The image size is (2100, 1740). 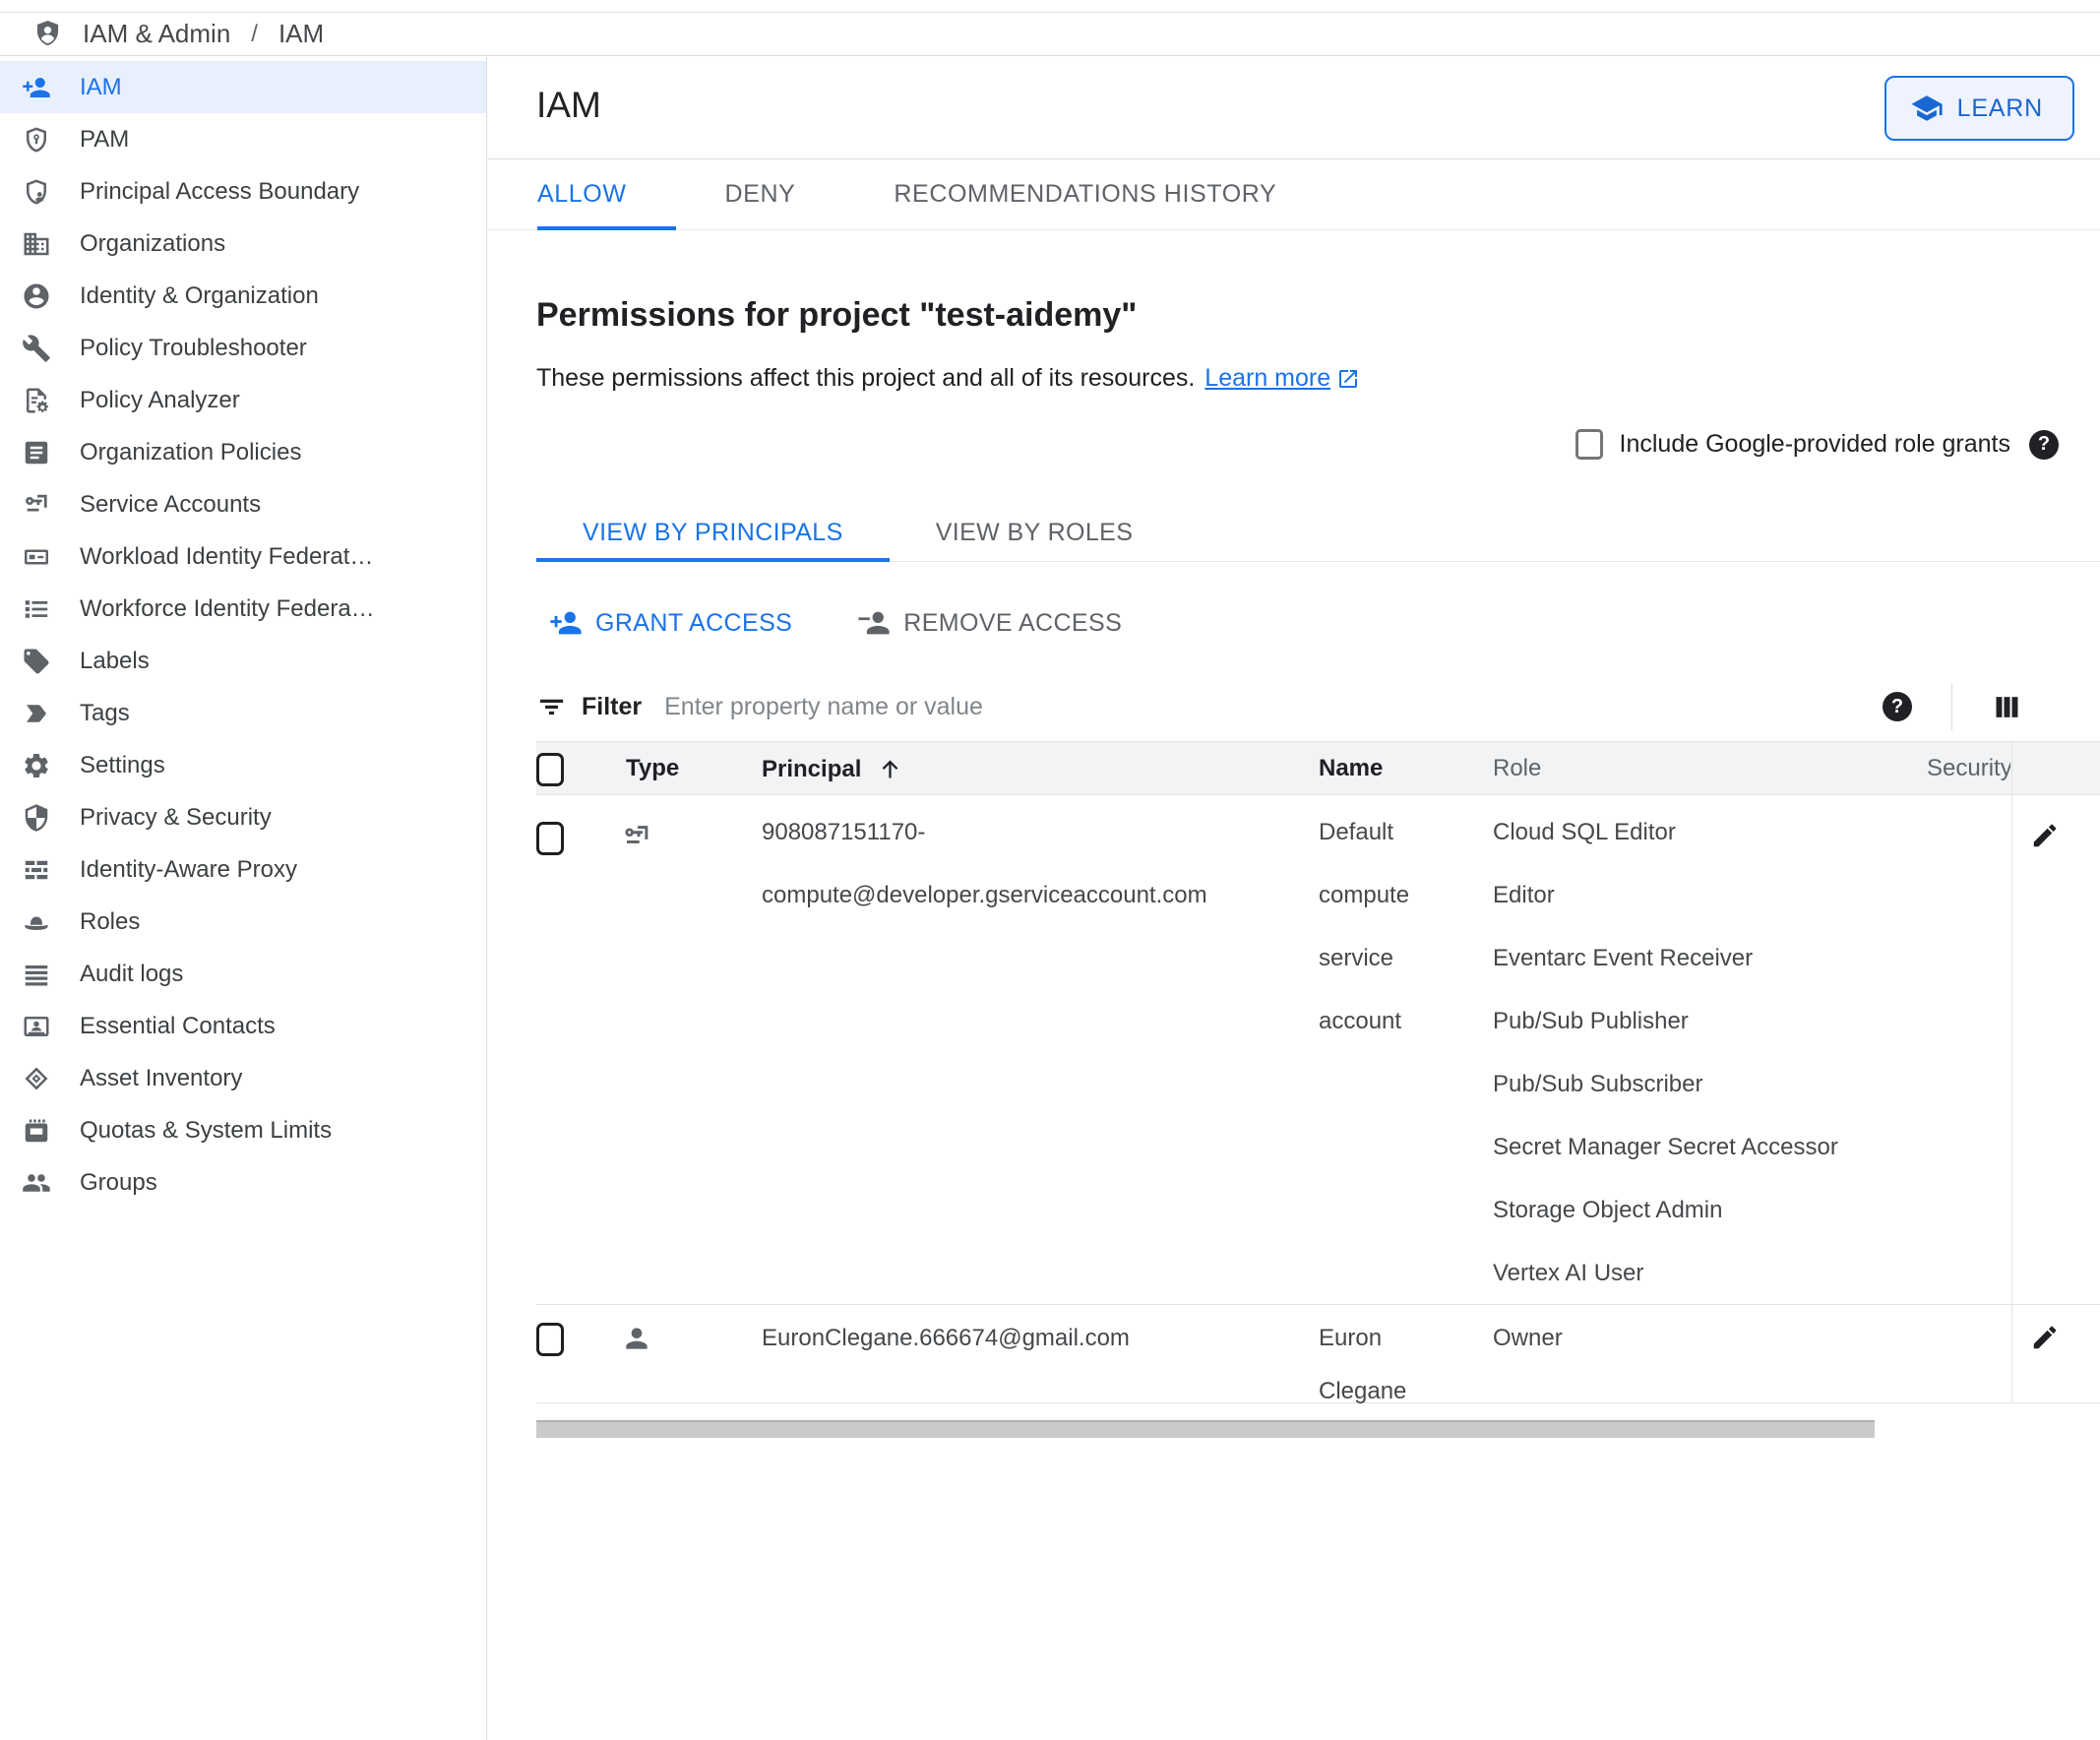 I want to click on tab-label: DENY, so click(x=760, y=194).